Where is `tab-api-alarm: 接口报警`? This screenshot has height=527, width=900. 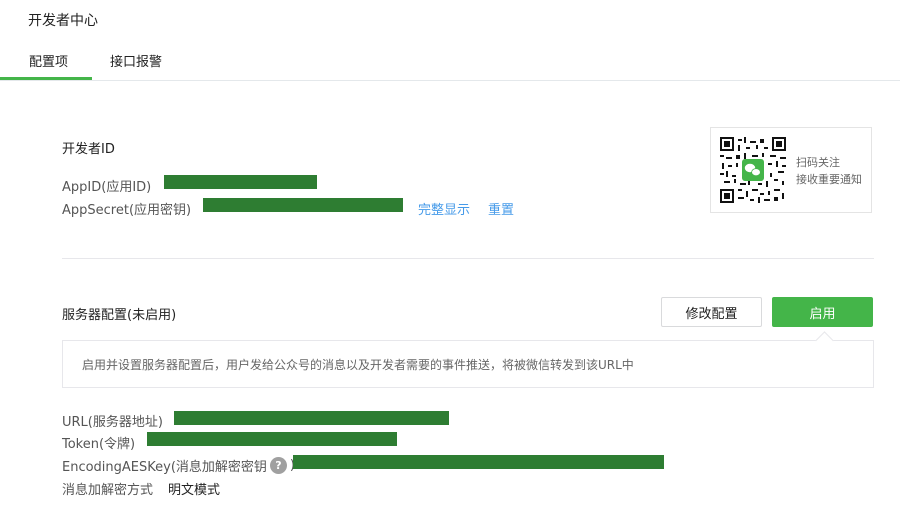
tab-api-alarm: 接口报警 is located at coordinates (136, 60).